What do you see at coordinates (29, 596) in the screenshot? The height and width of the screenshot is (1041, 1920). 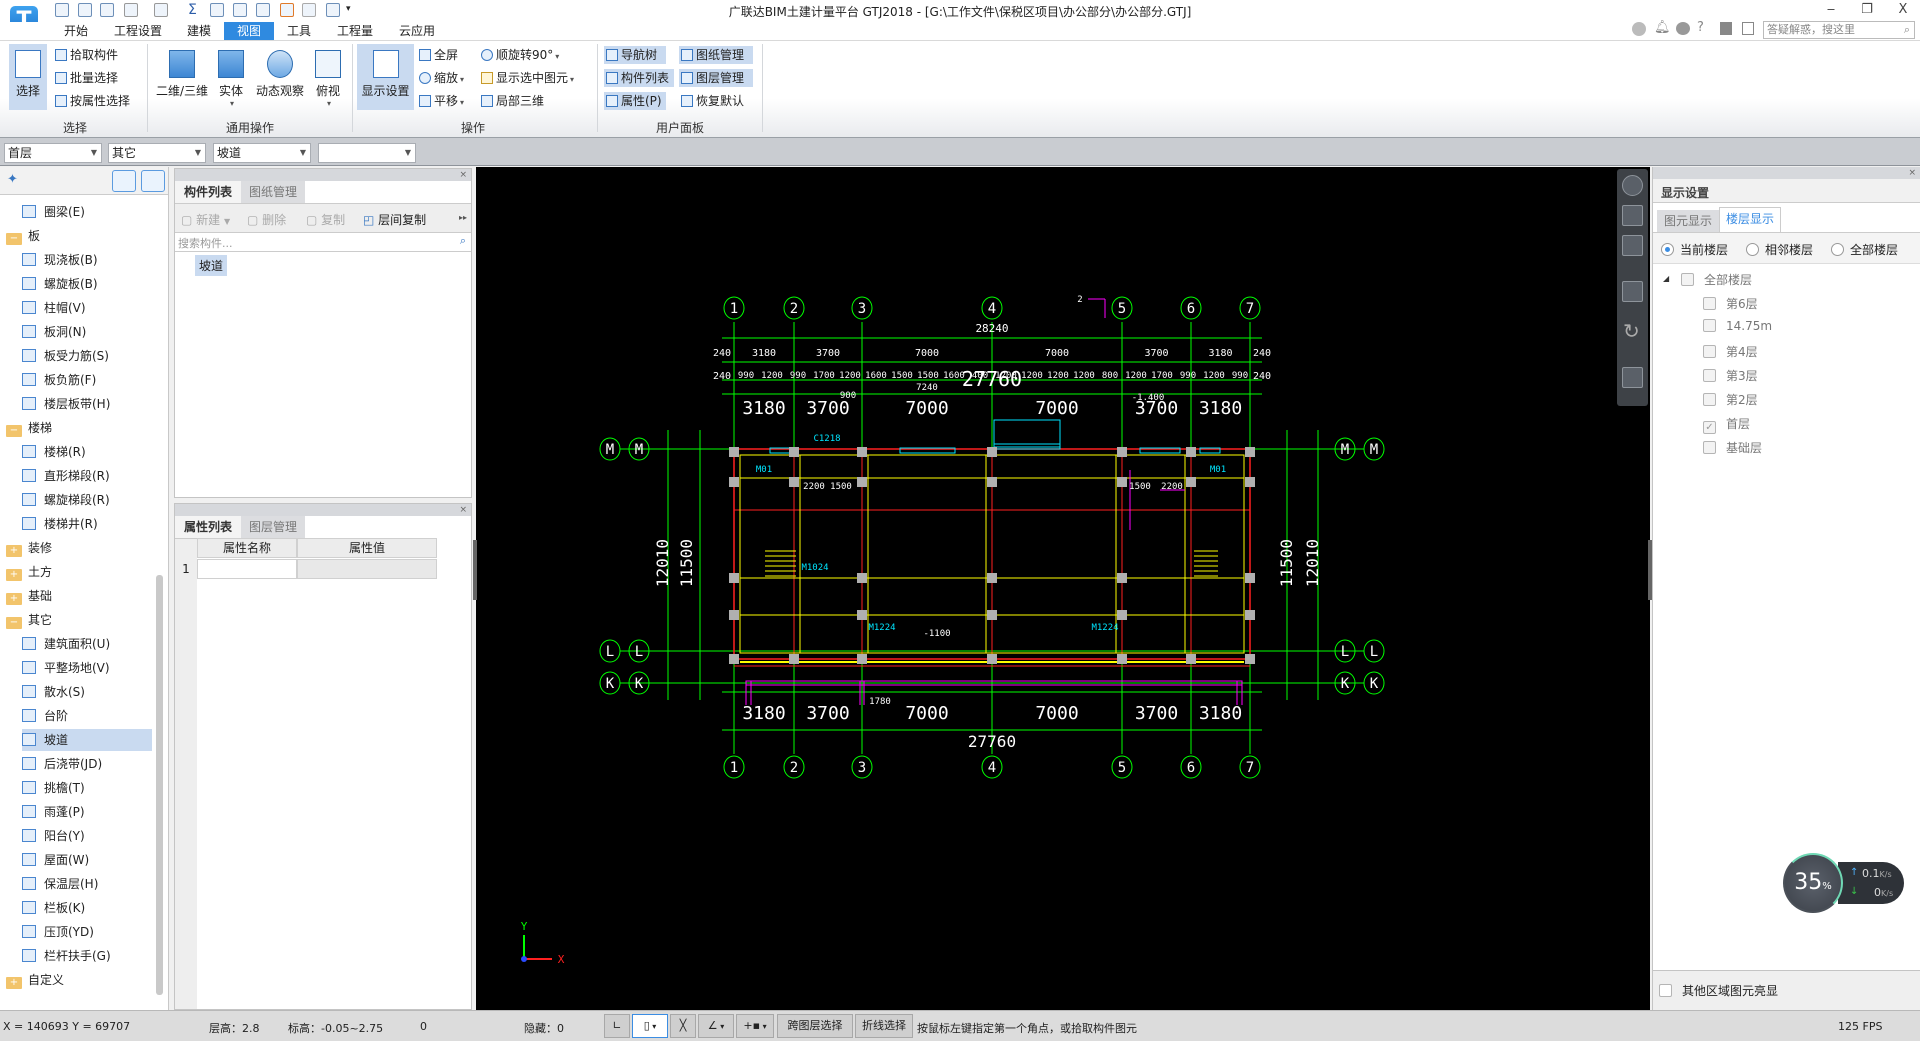 I see `tree-folder: + 基础` at bounding box center [29, 596].